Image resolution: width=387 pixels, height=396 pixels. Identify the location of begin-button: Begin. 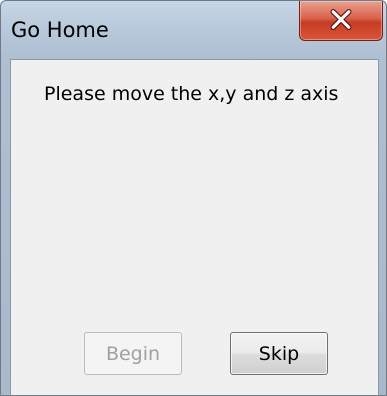
(133, 353).